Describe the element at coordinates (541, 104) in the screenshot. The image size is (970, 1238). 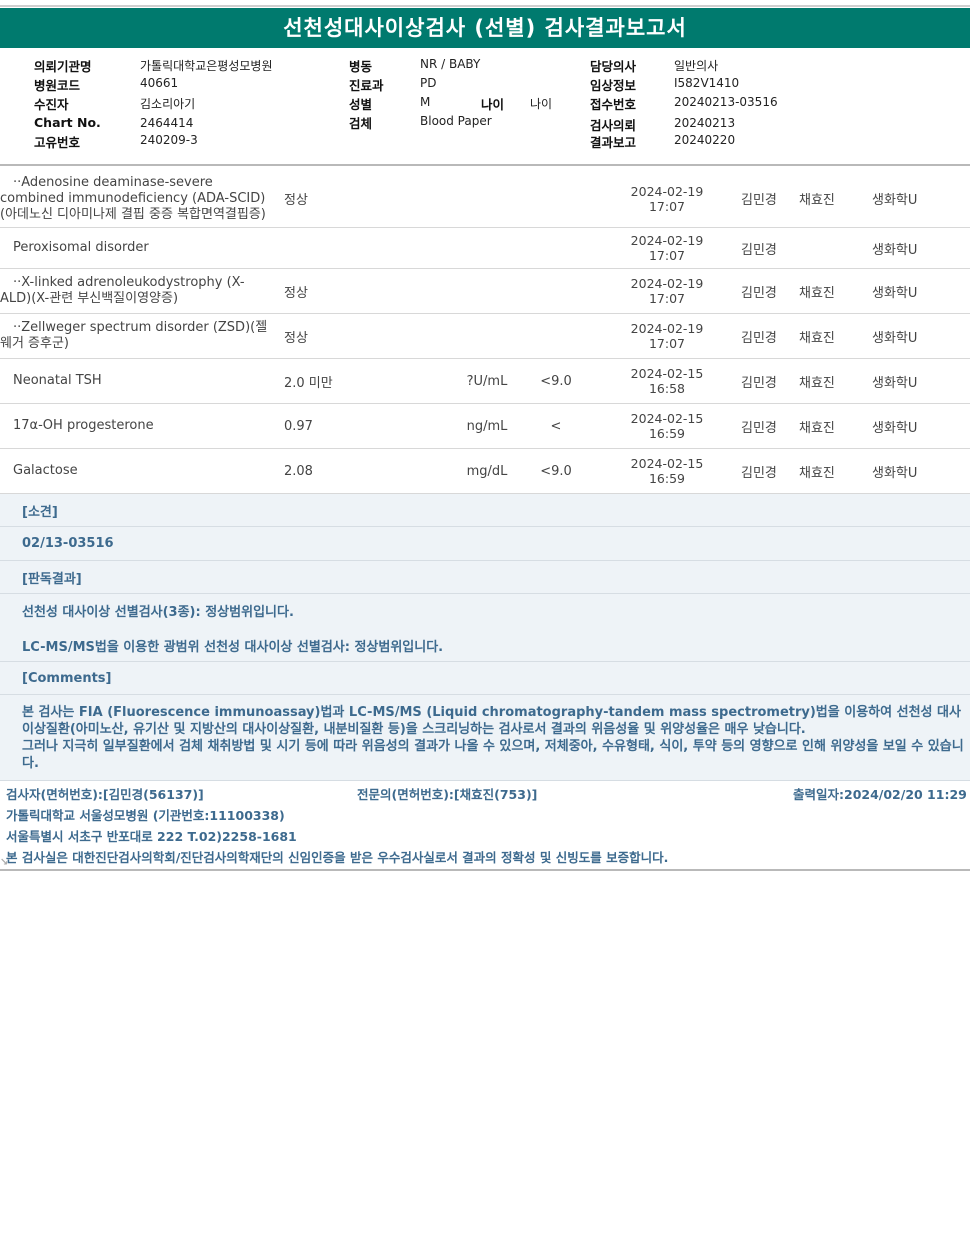
I see `age-value: 나이` at that location.